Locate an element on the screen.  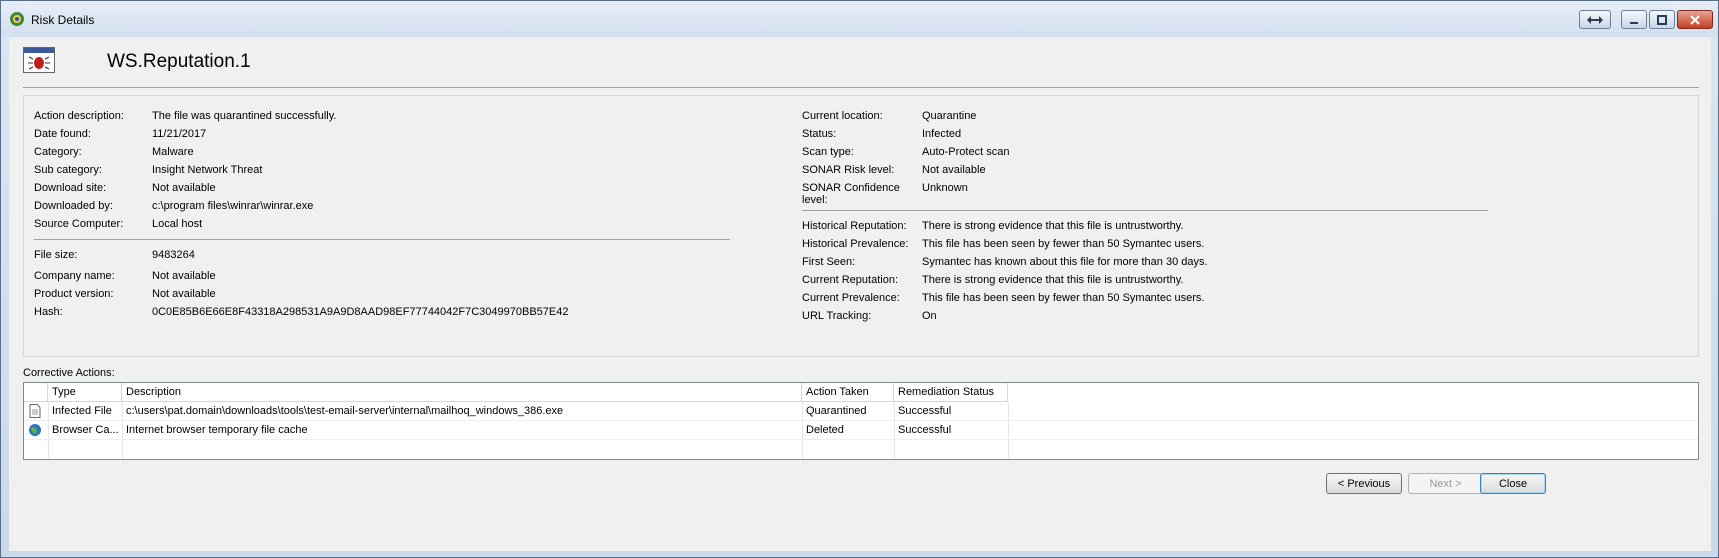
minimize-icon is located at coordinates (1634, 22).